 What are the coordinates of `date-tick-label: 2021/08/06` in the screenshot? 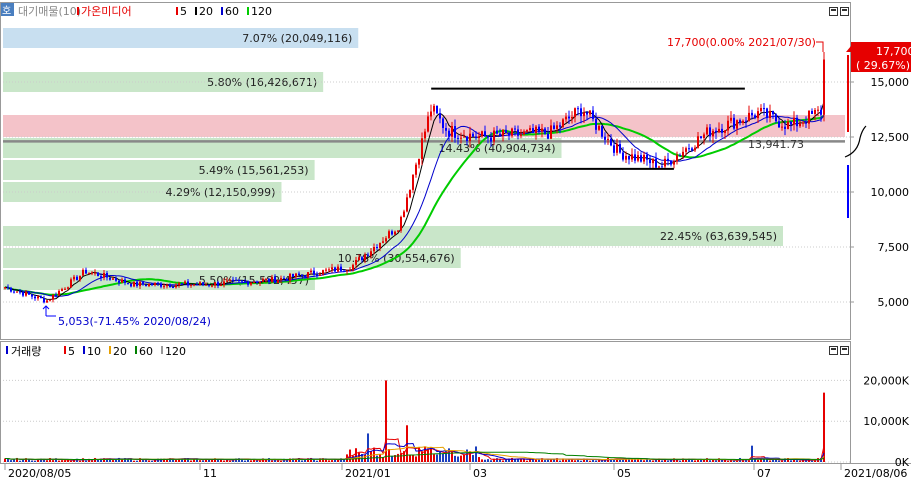 It's located at (875, 473).